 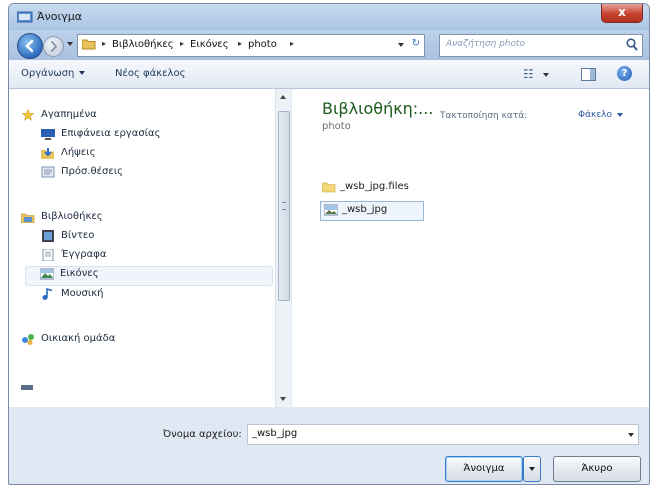 I want to click on homegroup-icon, so click(x=28, y=339).